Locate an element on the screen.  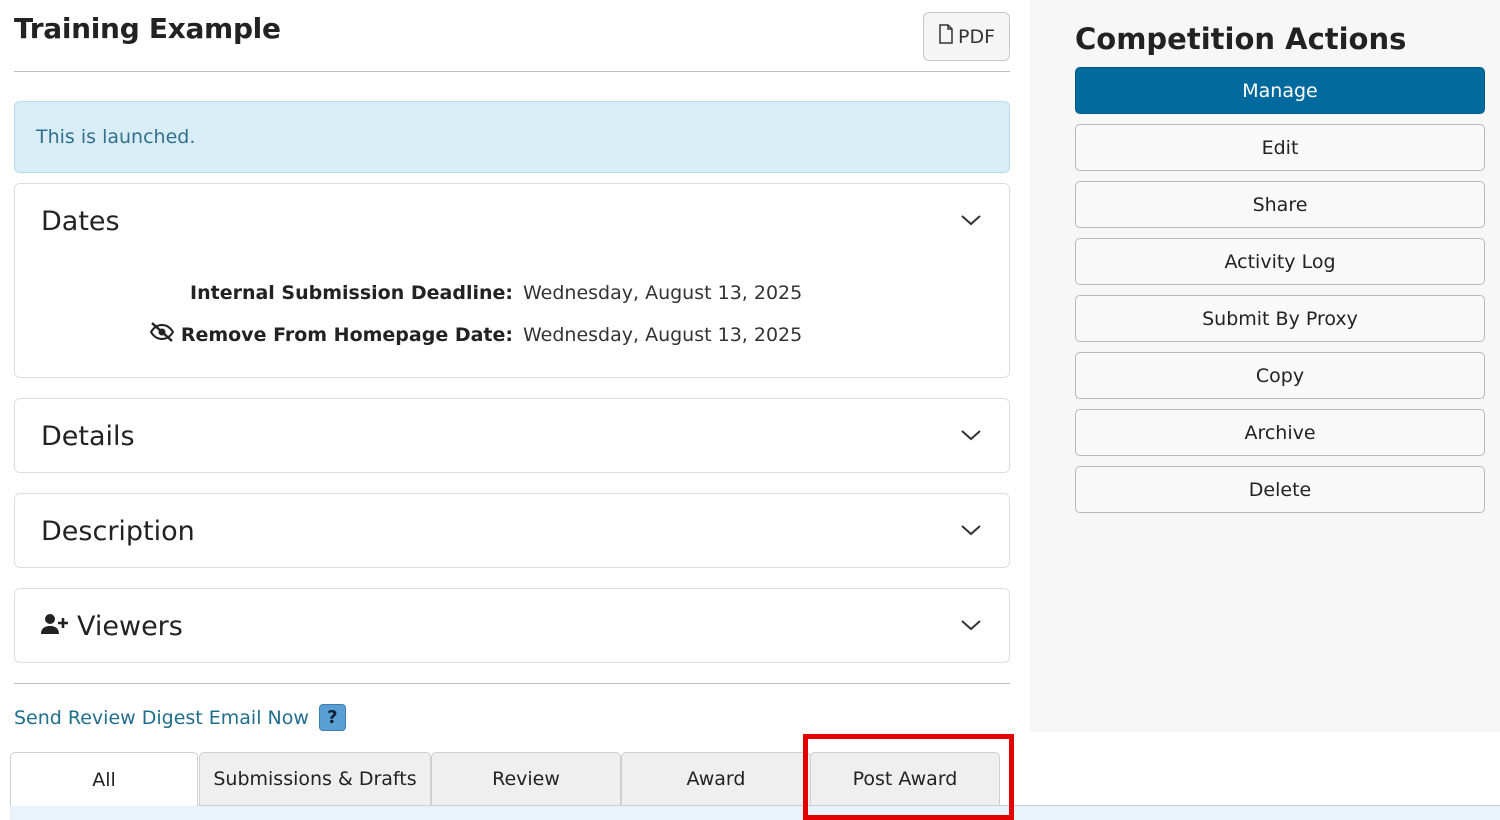
description-title: Description is located at coordinates (118, 531).